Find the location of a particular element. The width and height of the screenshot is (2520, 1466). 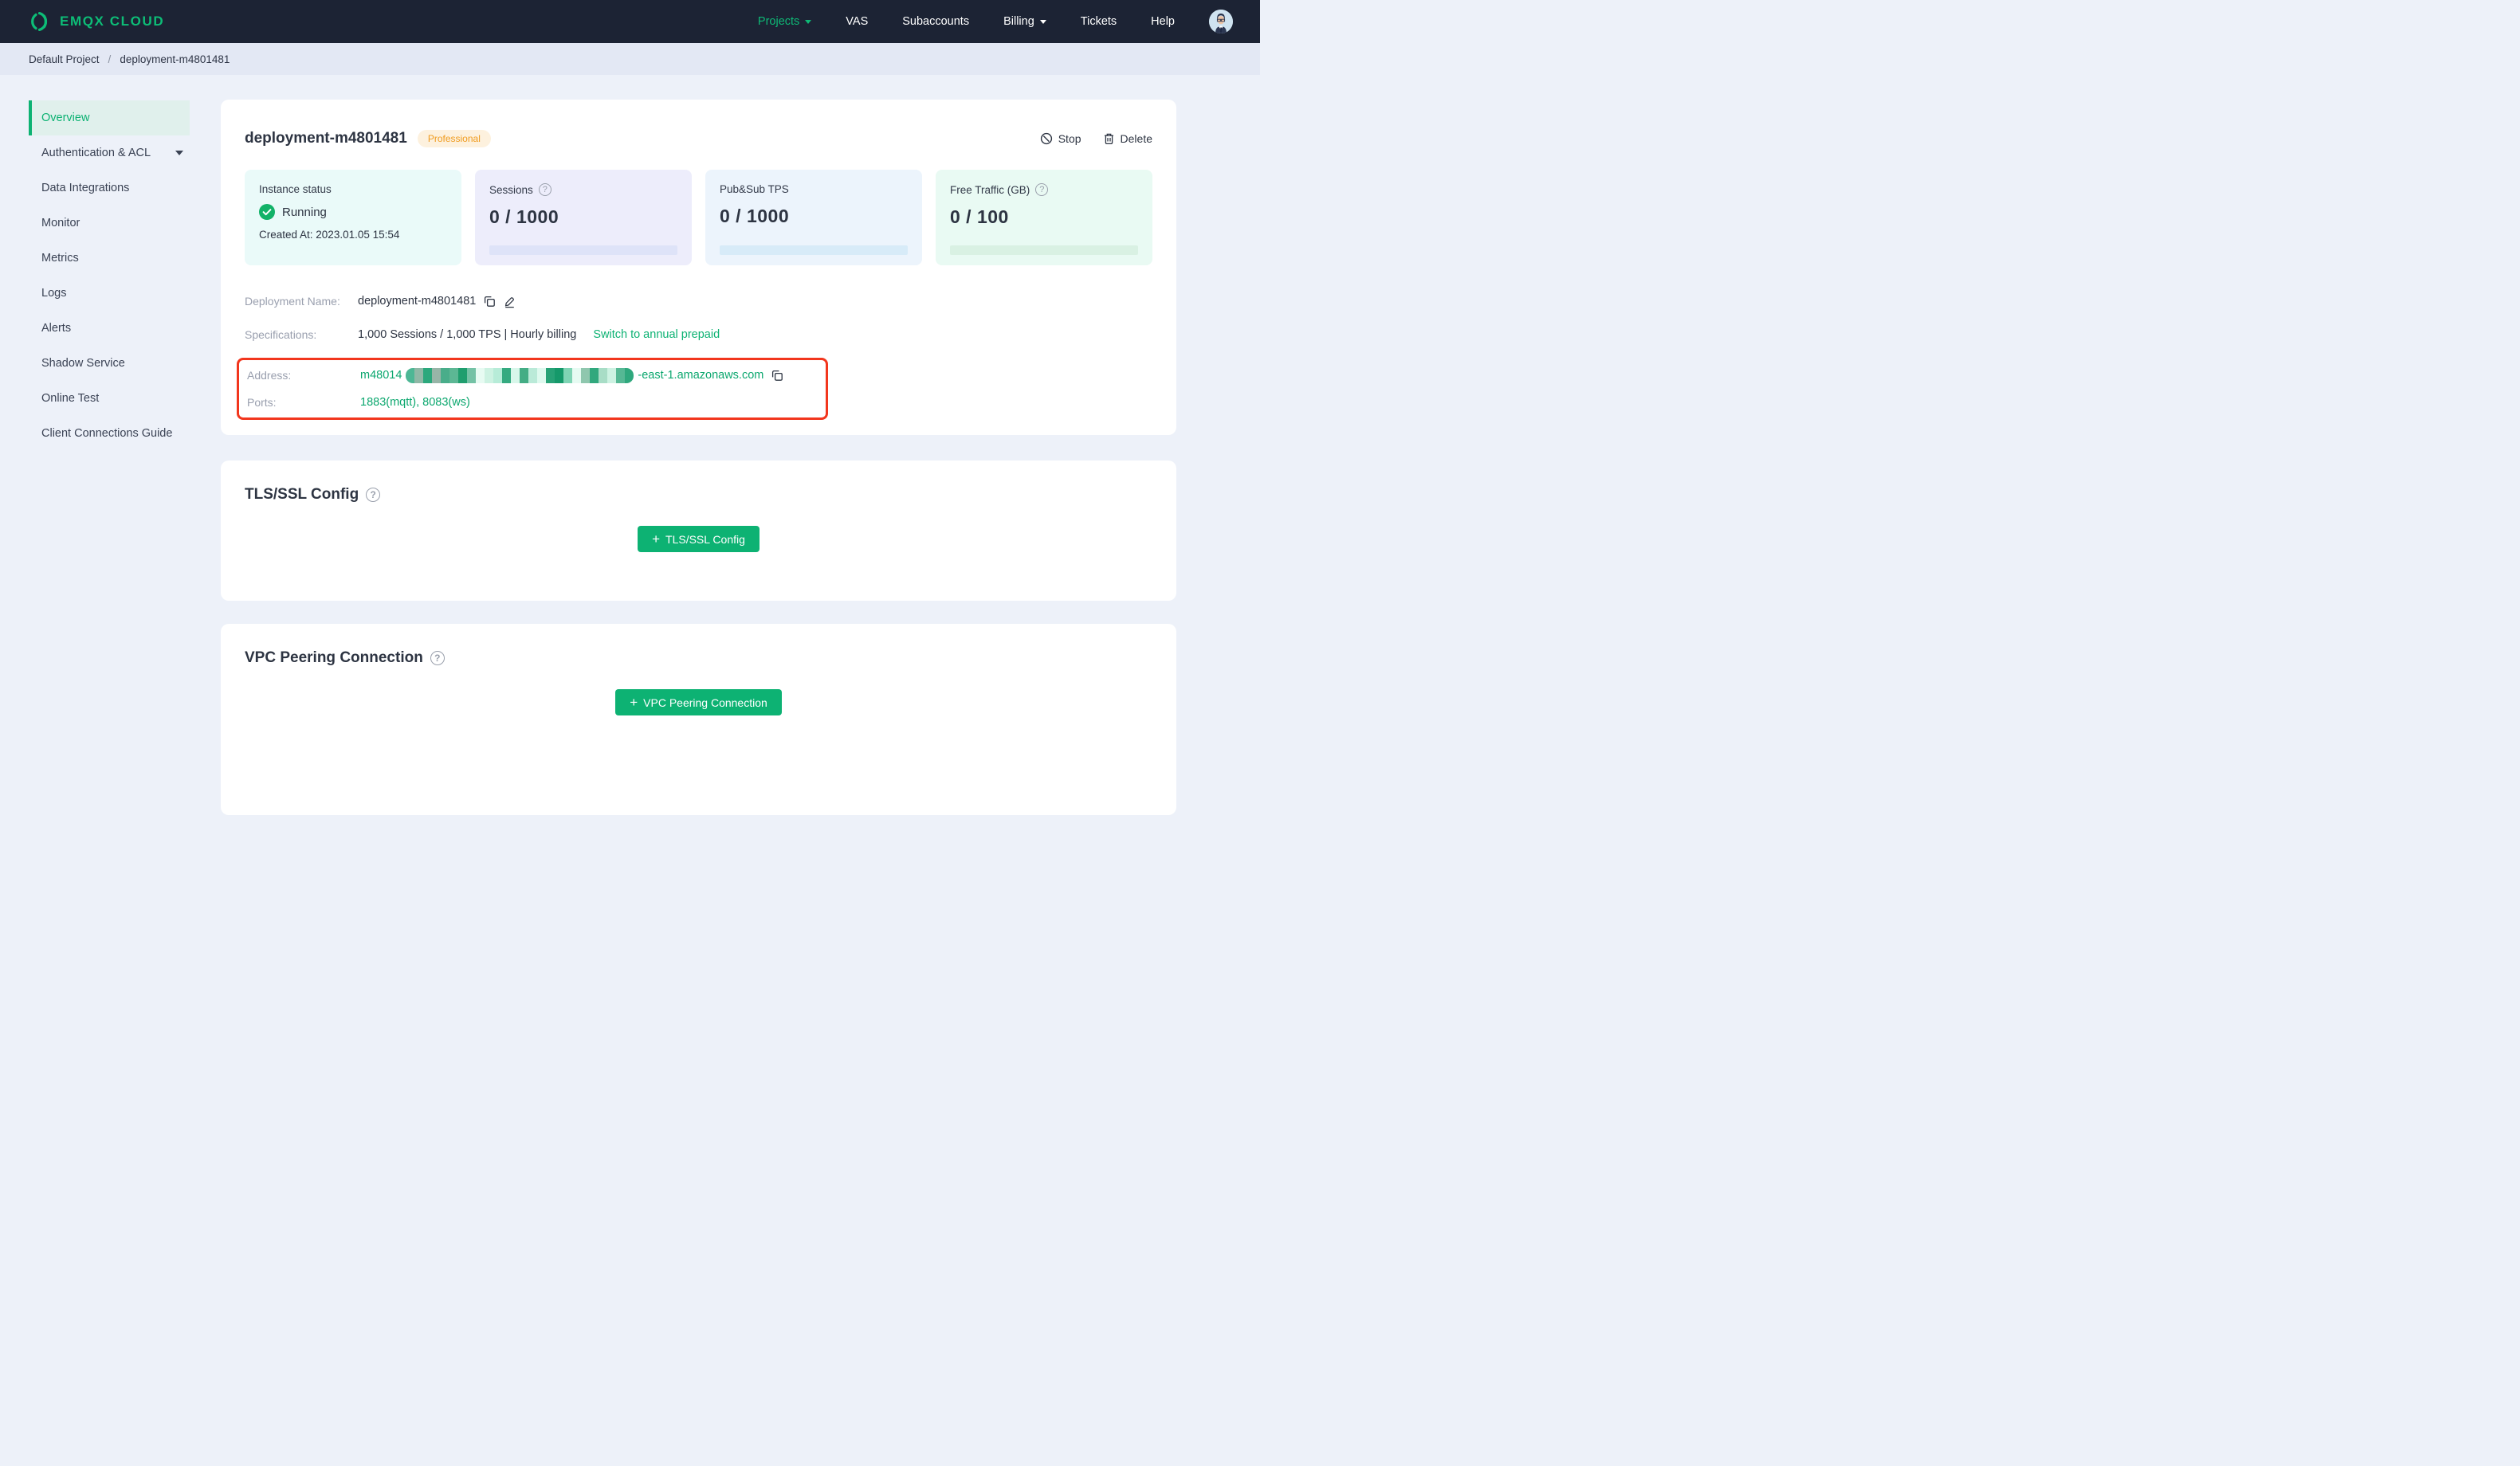

deployment-name-row: Deployment Name: deployment-m4801481 is located at coordinates (698, 301).